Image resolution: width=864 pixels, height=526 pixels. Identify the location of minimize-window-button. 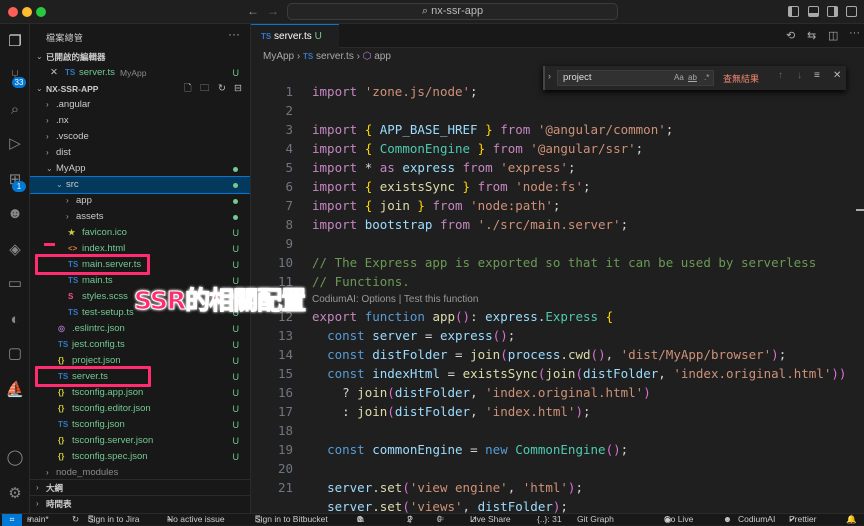
(27, 12).